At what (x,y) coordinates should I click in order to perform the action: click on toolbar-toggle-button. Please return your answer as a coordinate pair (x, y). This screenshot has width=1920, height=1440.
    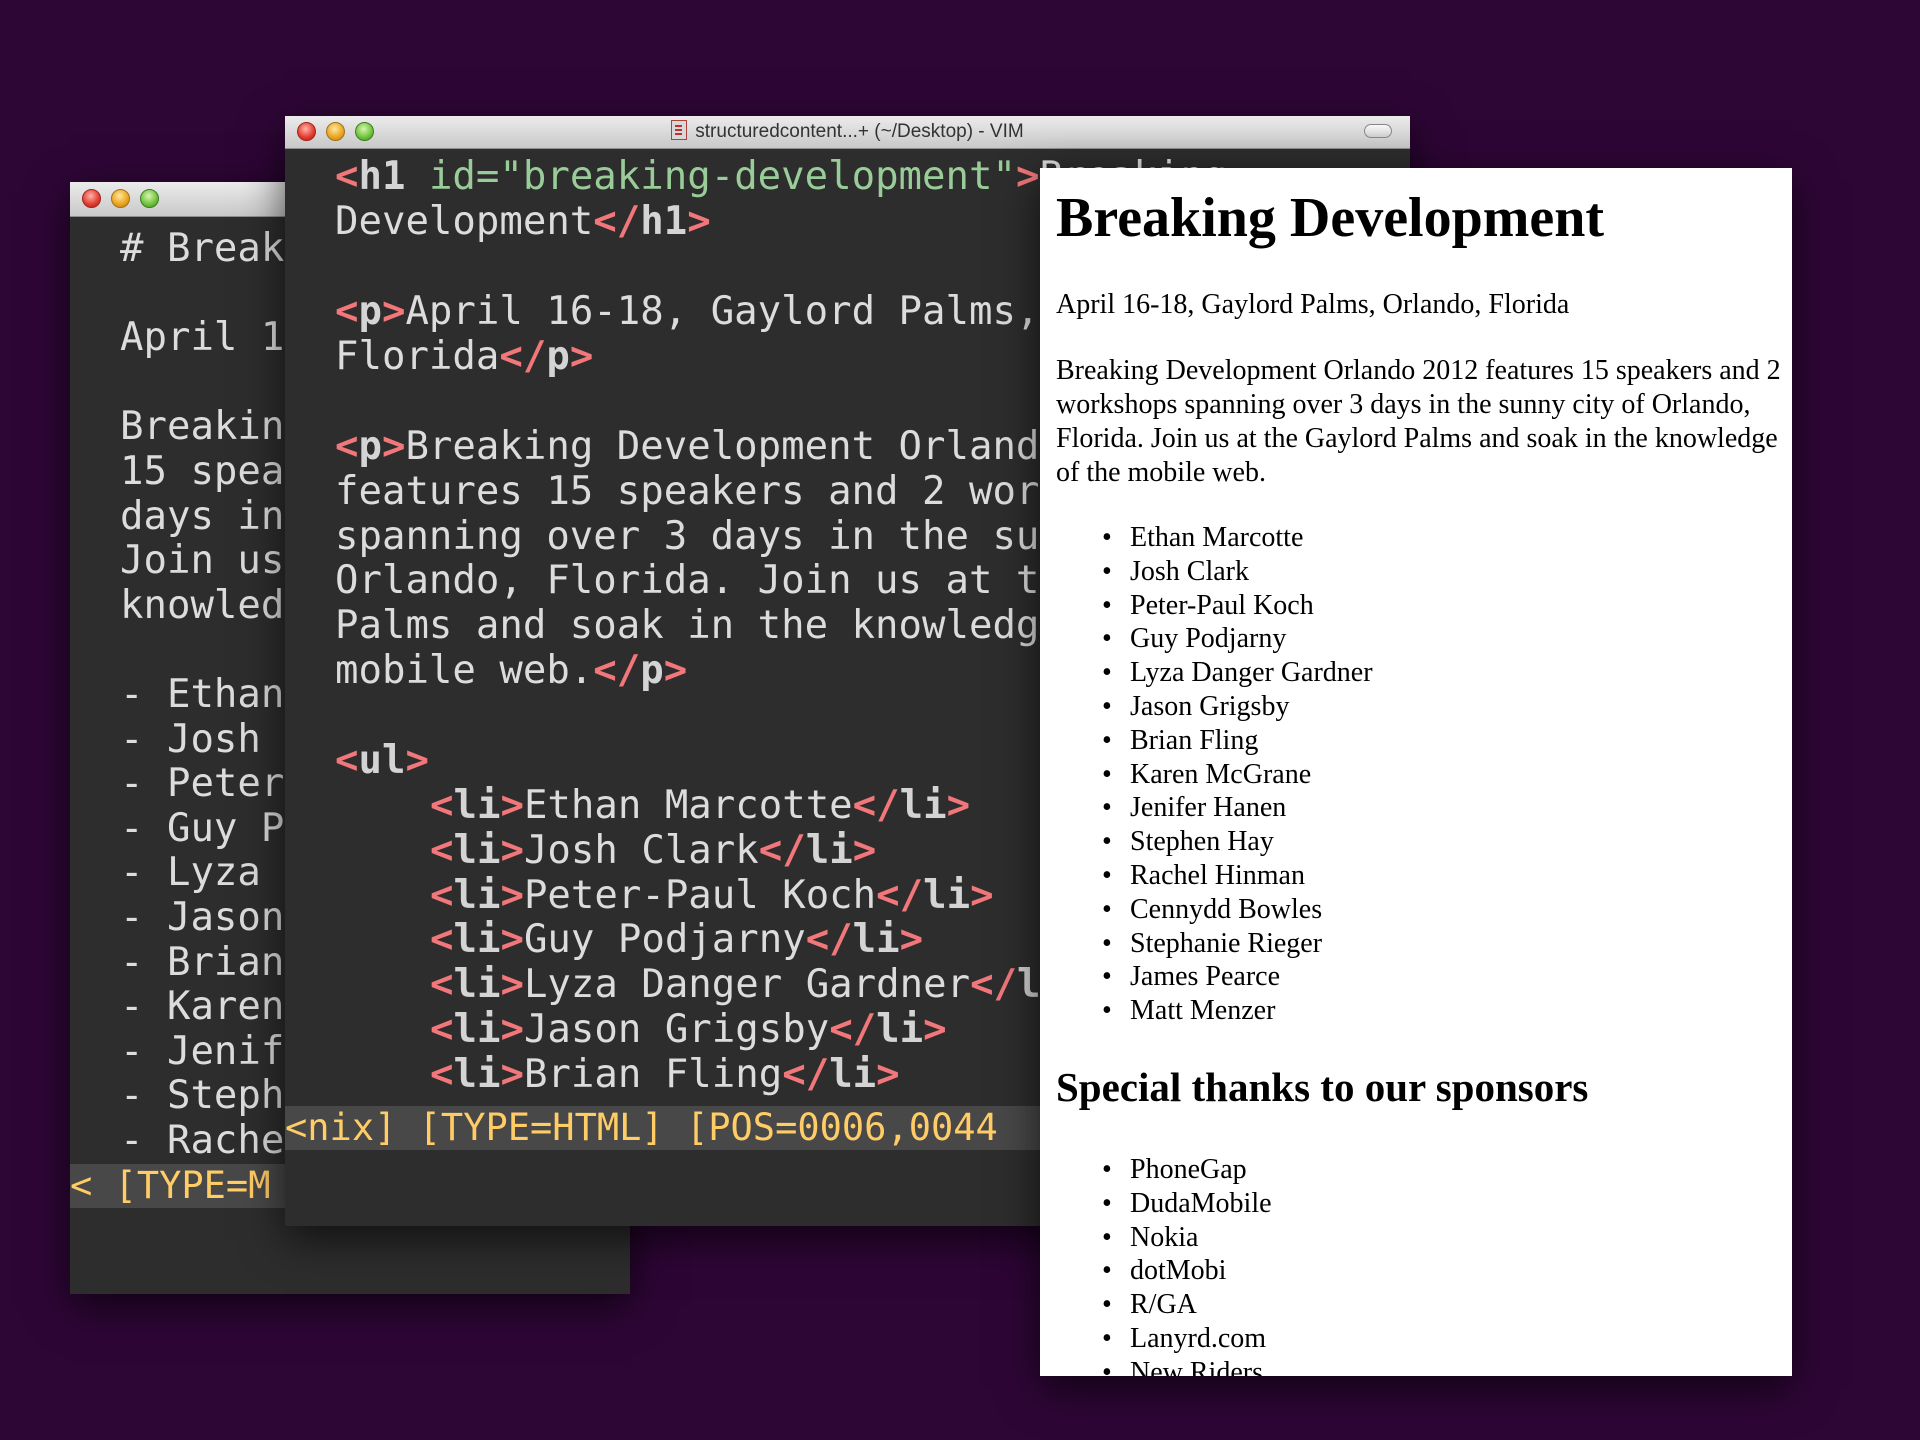
    Looking at the image, I should click on (1378, 131).